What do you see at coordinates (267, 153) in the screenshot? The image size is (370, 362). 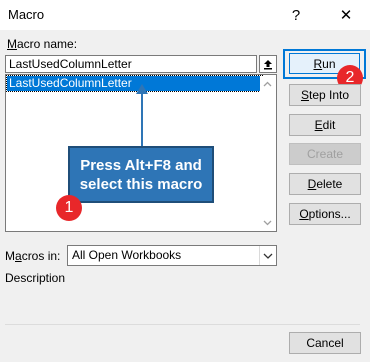 I see `list-scrollbar` at bounding box center [267, 153].